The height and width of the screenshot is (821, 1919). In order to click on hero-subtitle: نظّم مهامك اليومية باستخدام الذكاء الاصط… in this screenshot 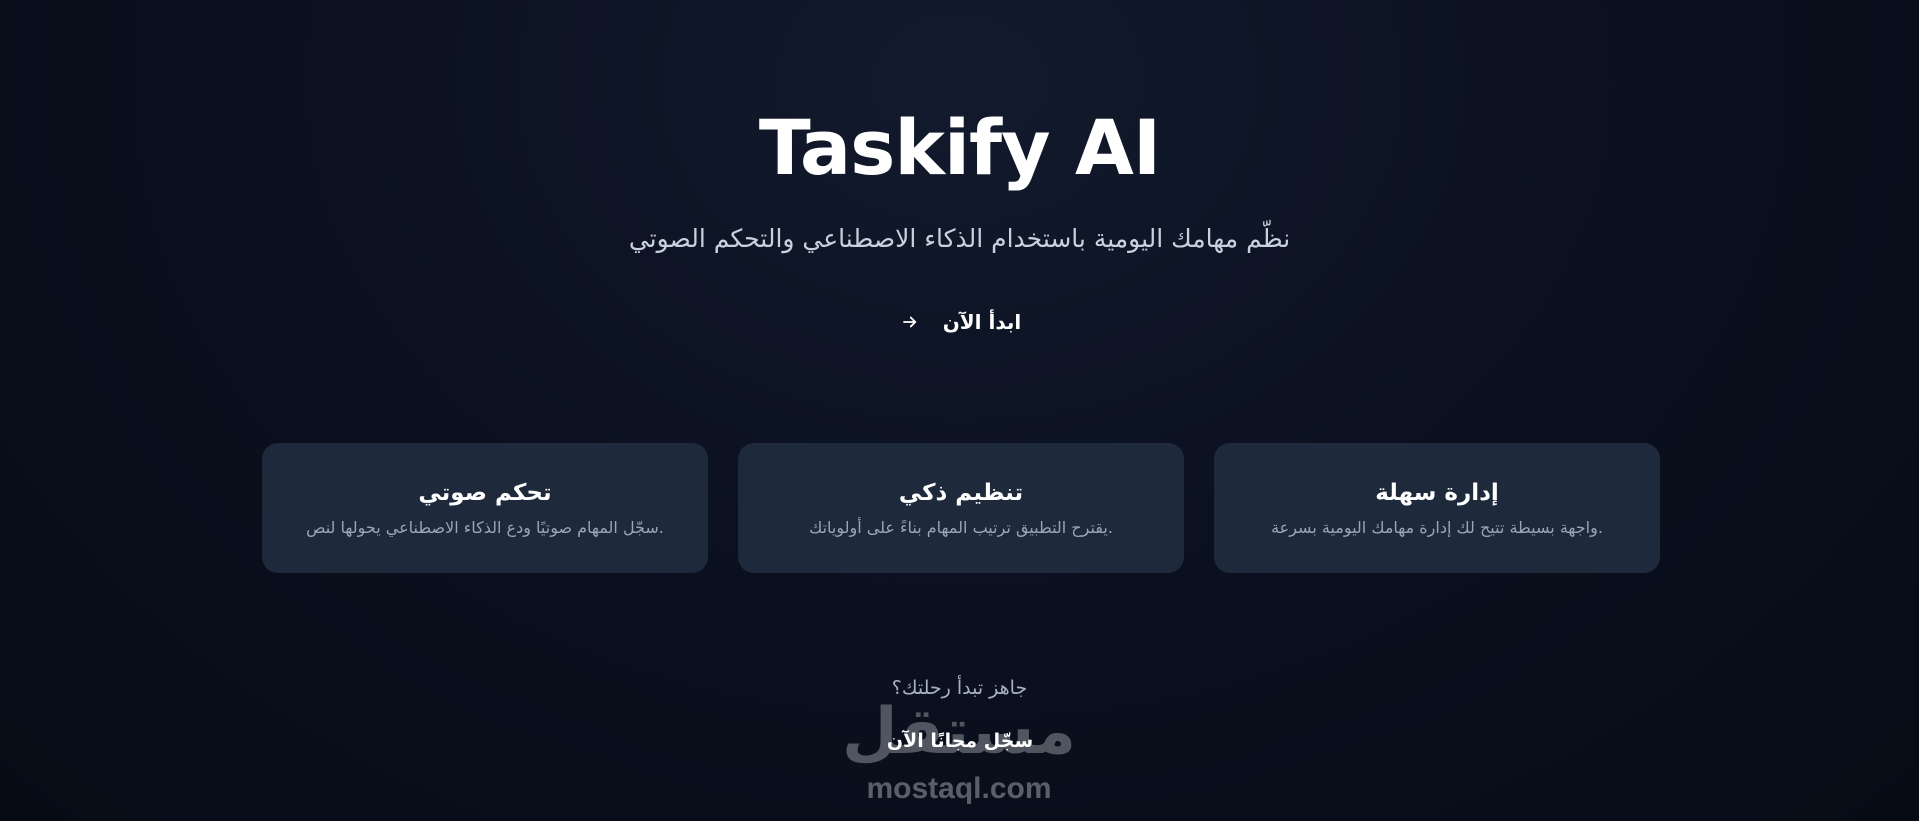, I will do `click(959, 238)`.